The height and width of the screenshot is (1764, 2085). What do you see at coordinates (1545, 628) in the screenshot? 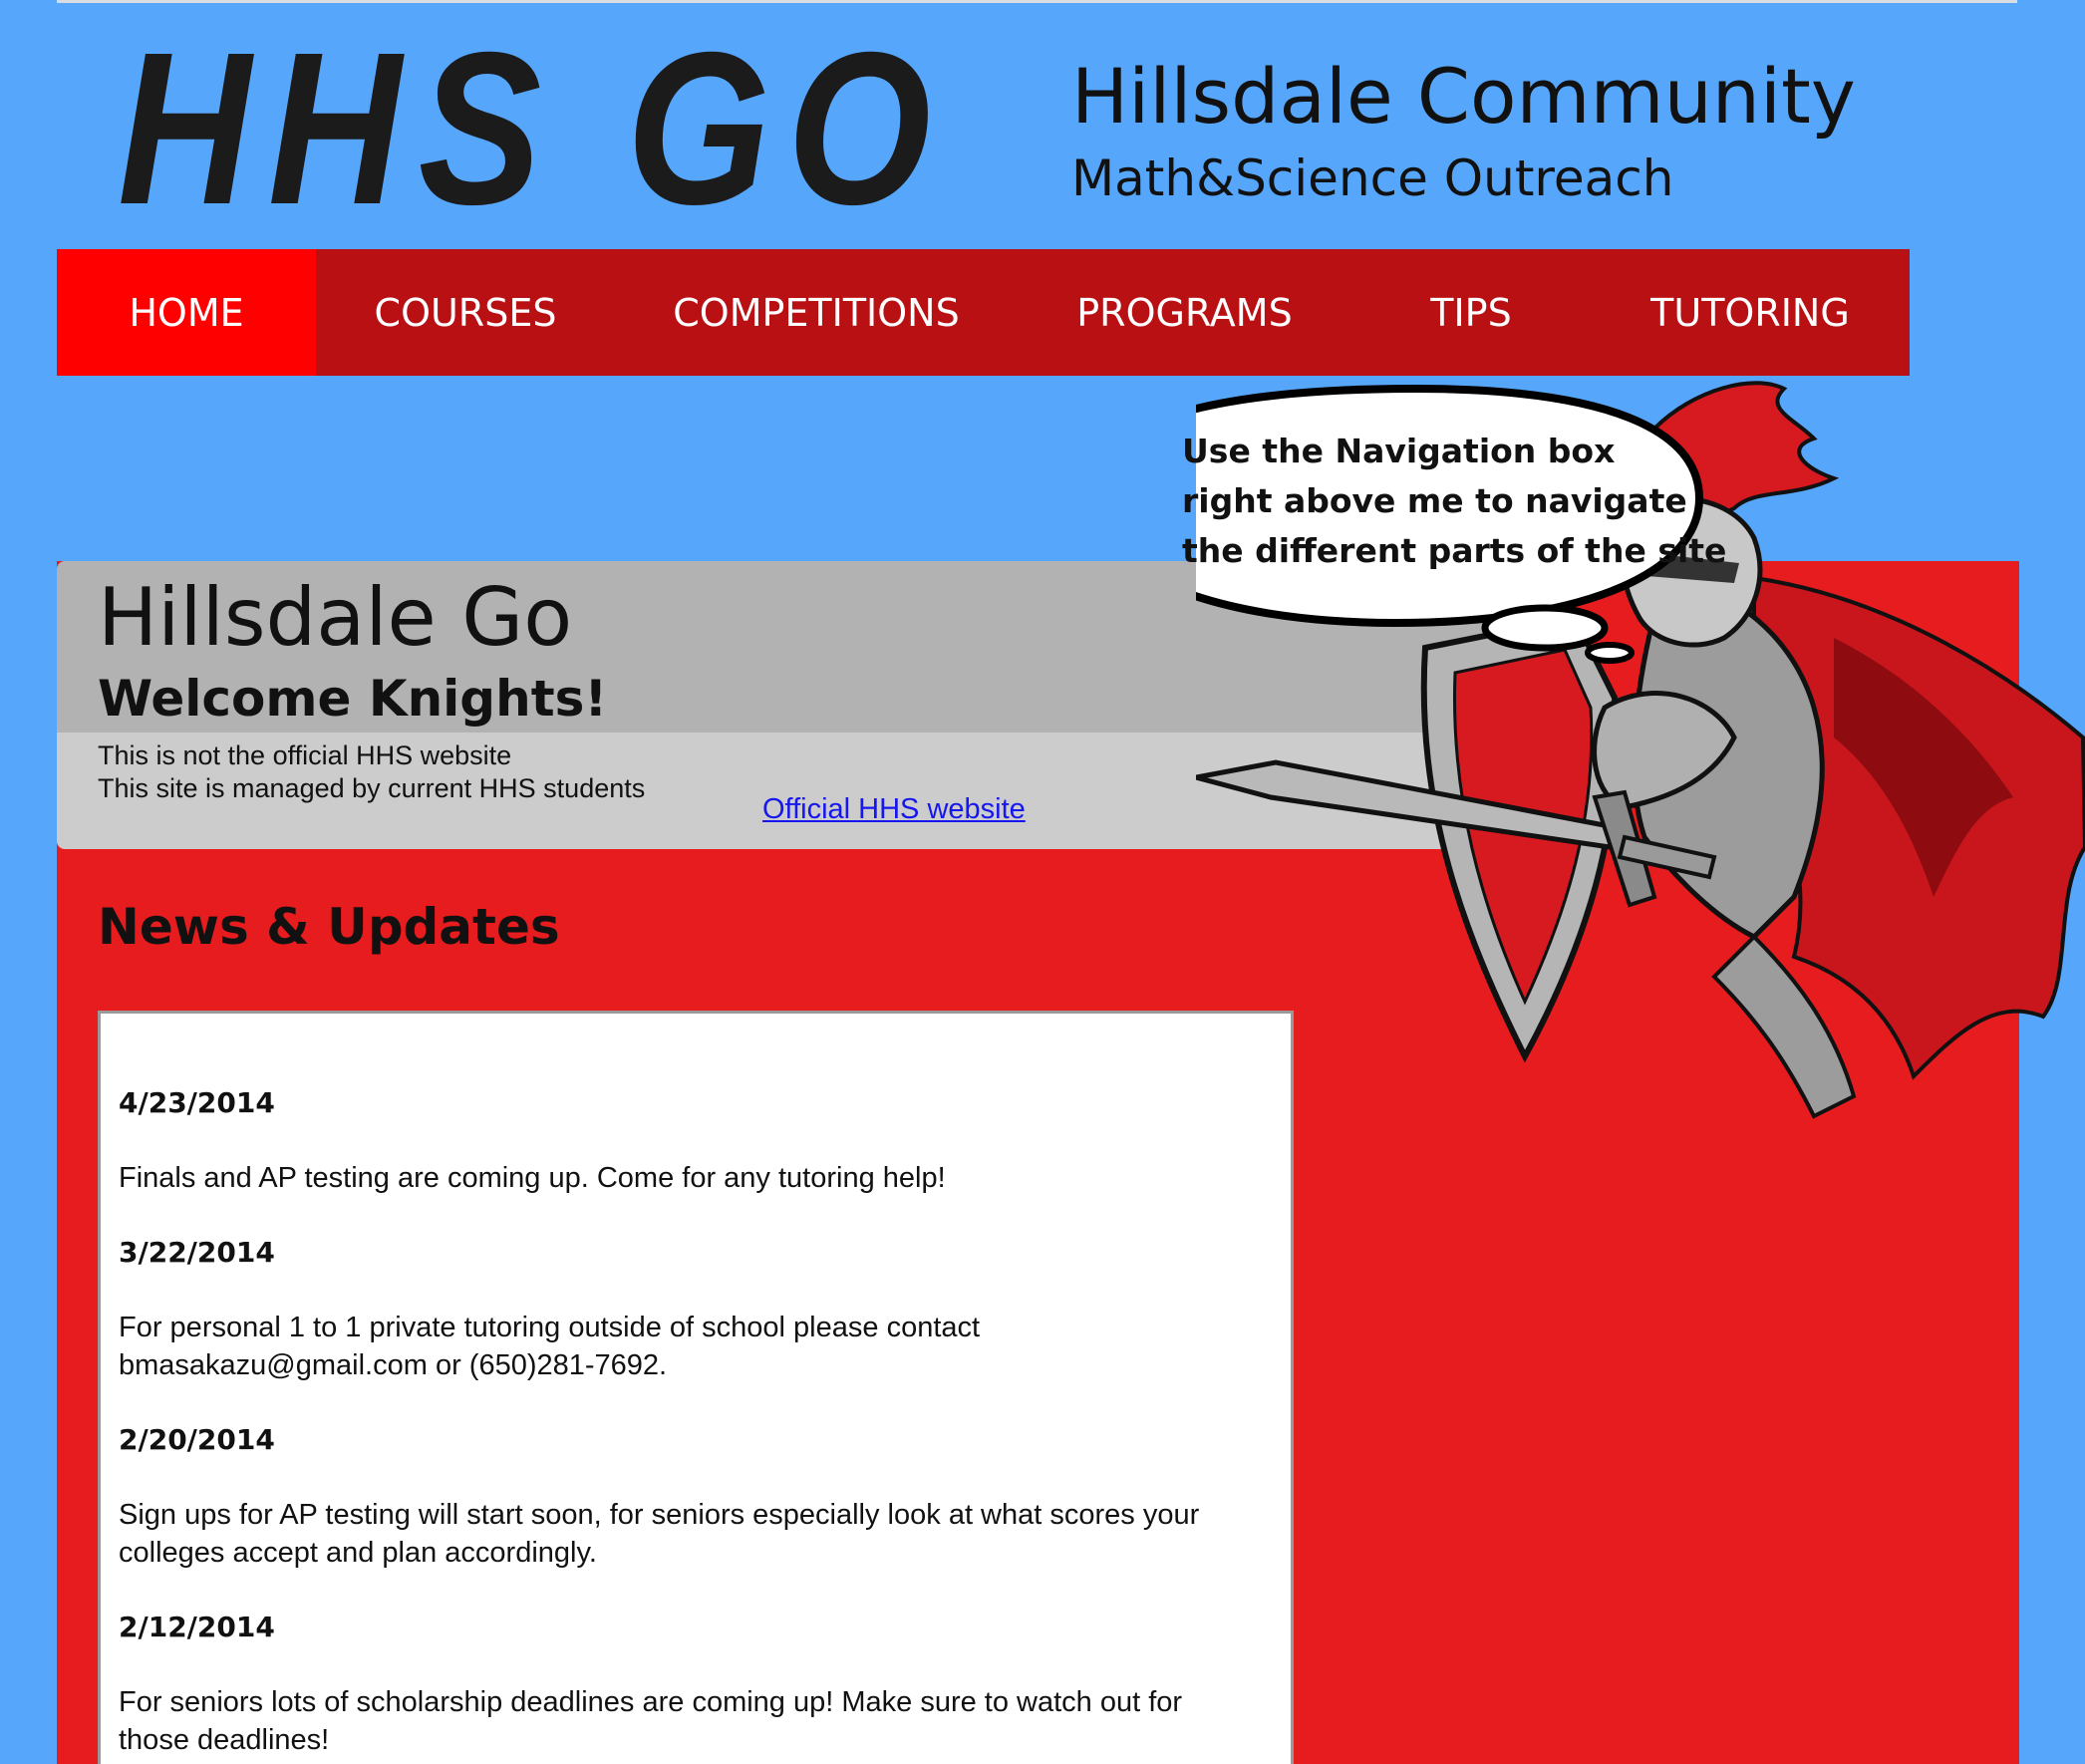
I see `thought-bubble-large` at bounding box center [1545, 628].